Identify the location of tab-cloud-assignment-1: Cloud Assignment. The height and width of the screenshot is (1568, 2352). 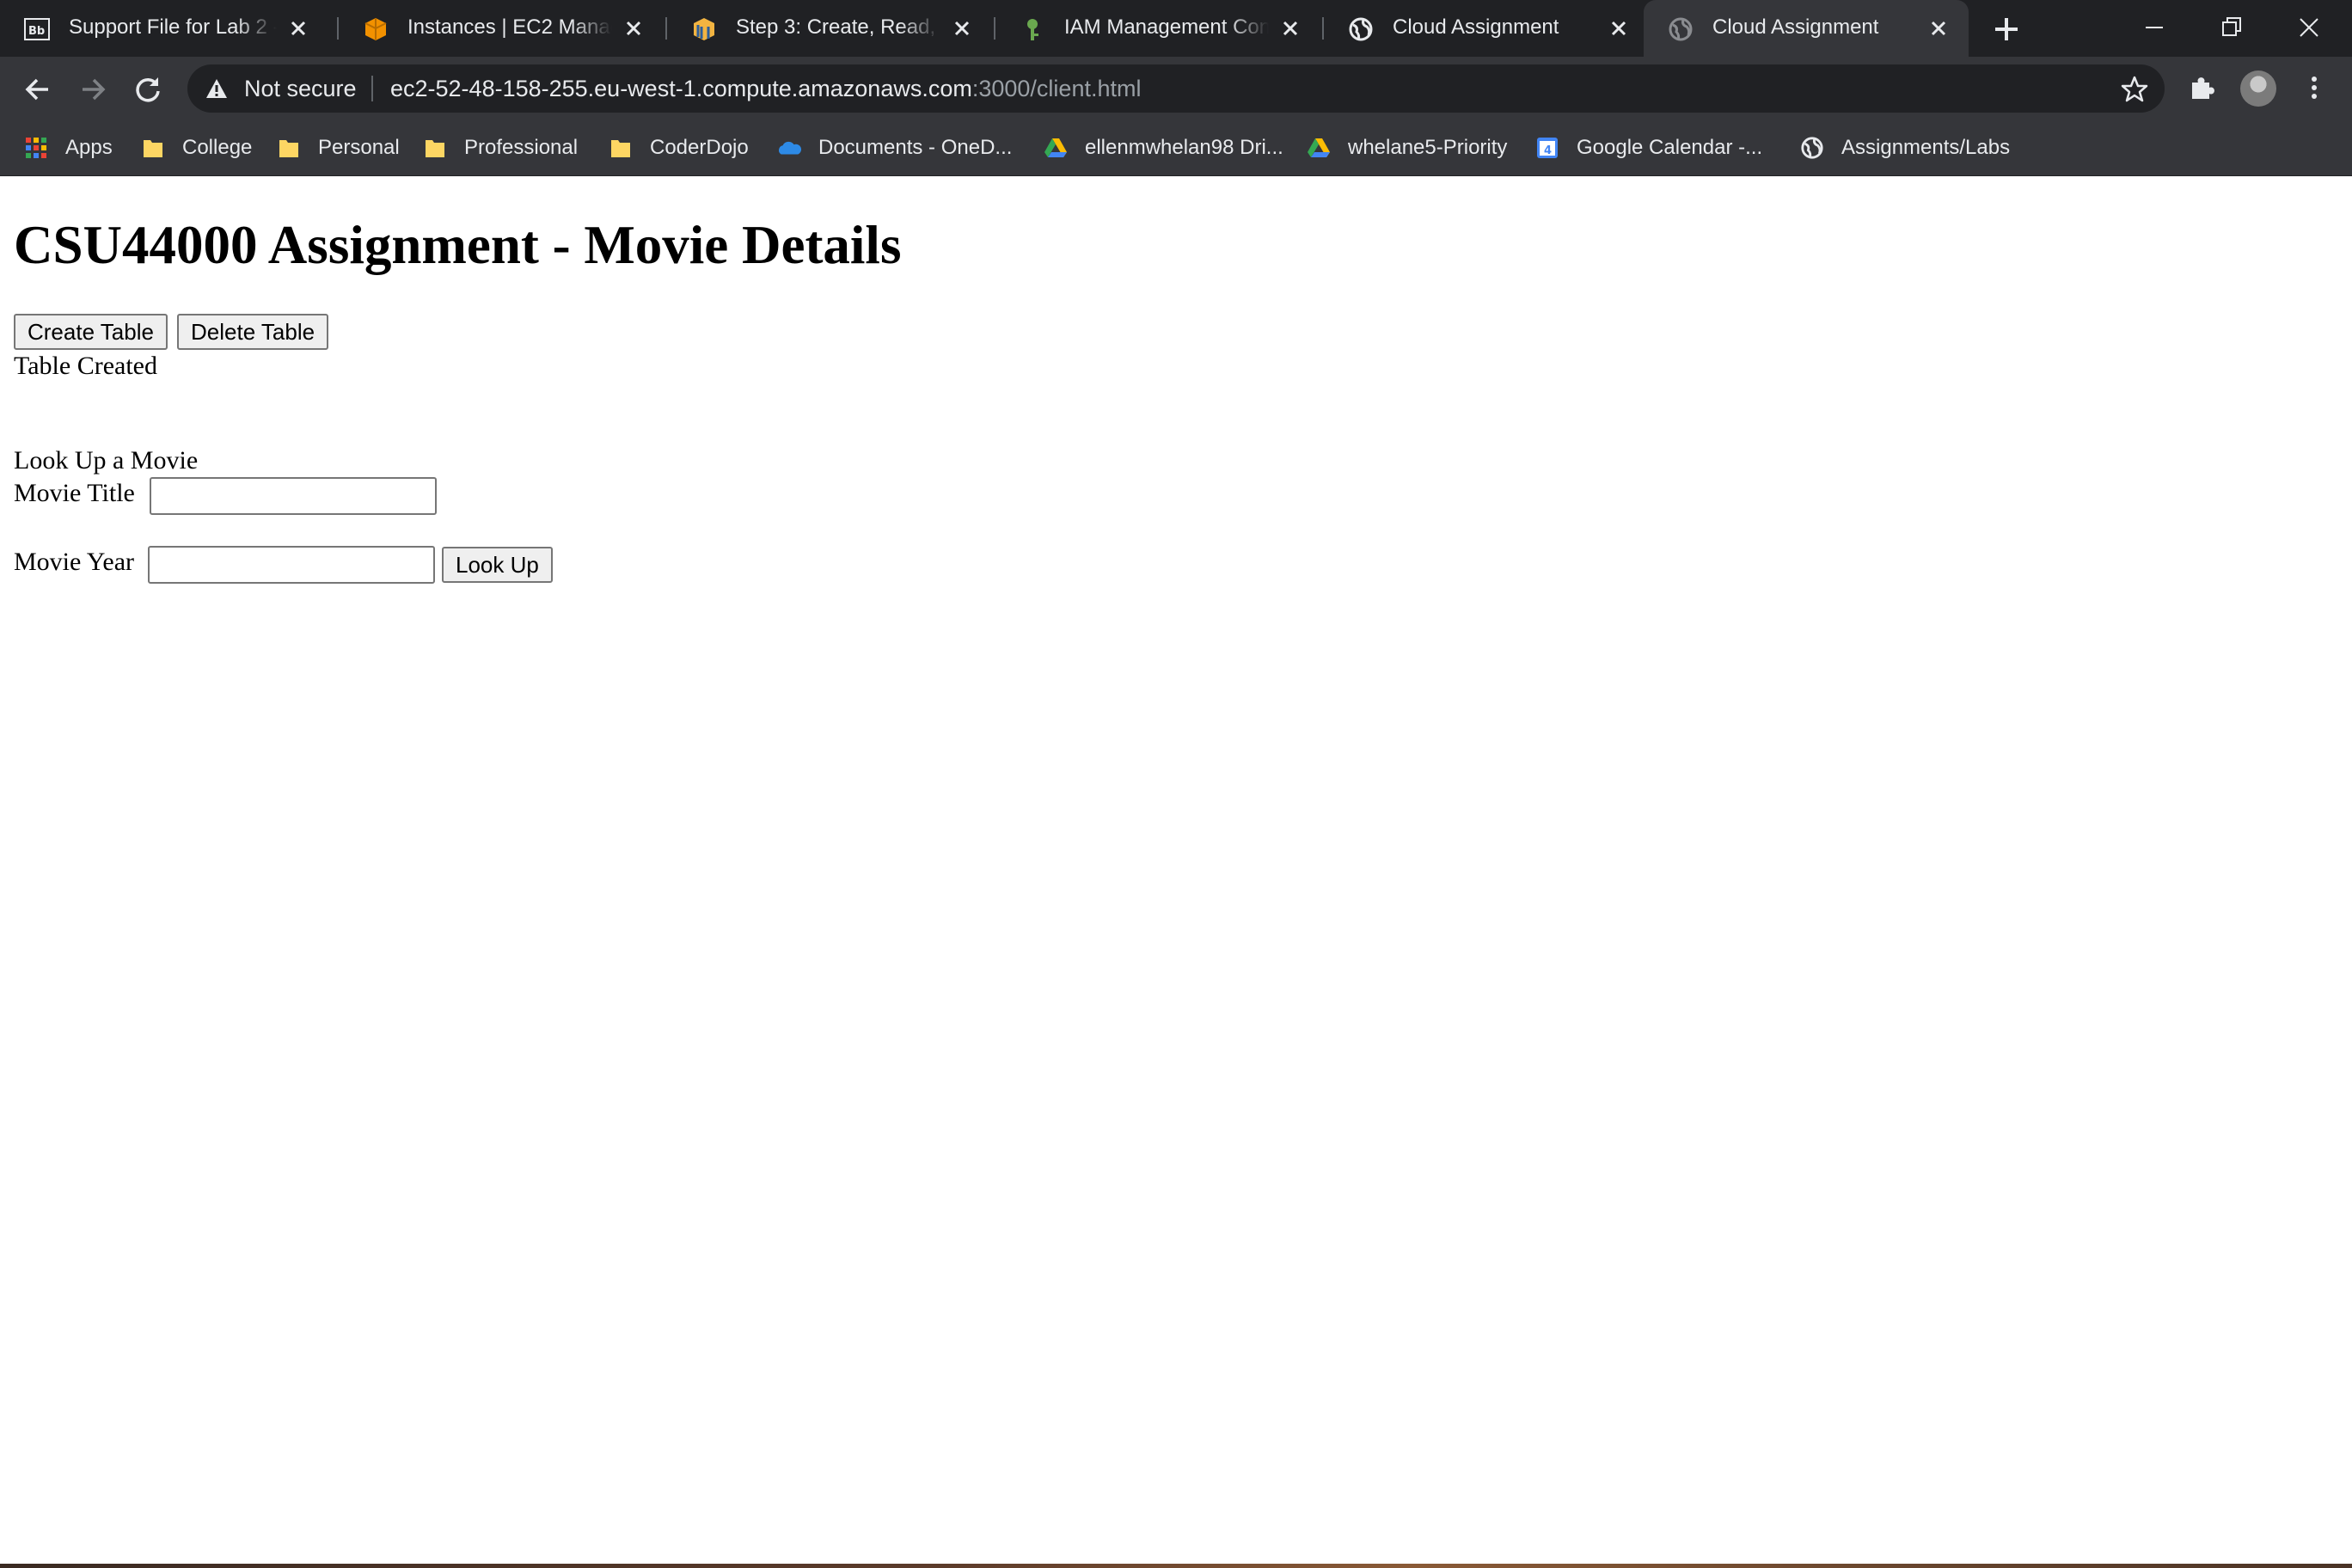
(1486, 28).